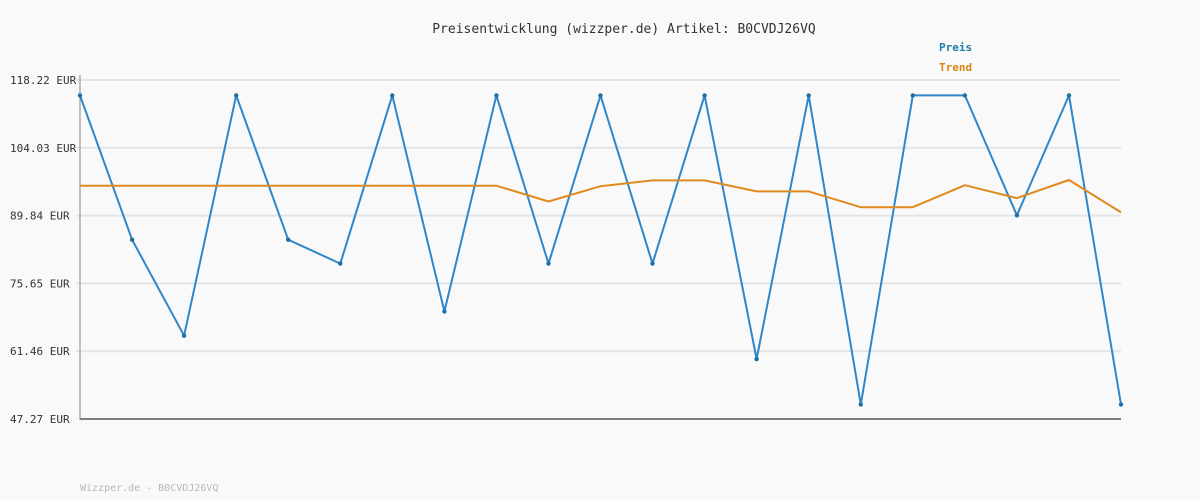 The width and height of the screenshot is (1200, 500). What do you see at coordinates (43, 148) in the screenshot?
I see `y-tick-label: 104.03 EUR` at bounding box center [43, 148].